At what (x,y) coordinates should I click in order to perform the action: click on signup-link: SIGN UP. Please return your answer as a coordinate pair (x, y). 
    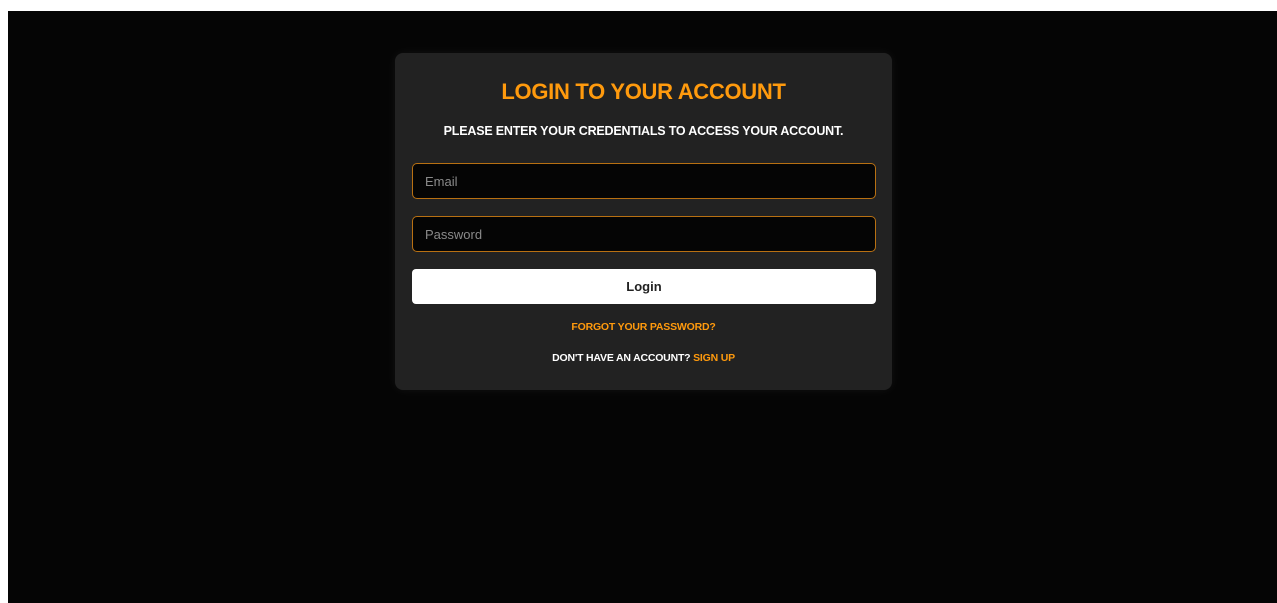
    Looking at the image, I should click on (714, 358).